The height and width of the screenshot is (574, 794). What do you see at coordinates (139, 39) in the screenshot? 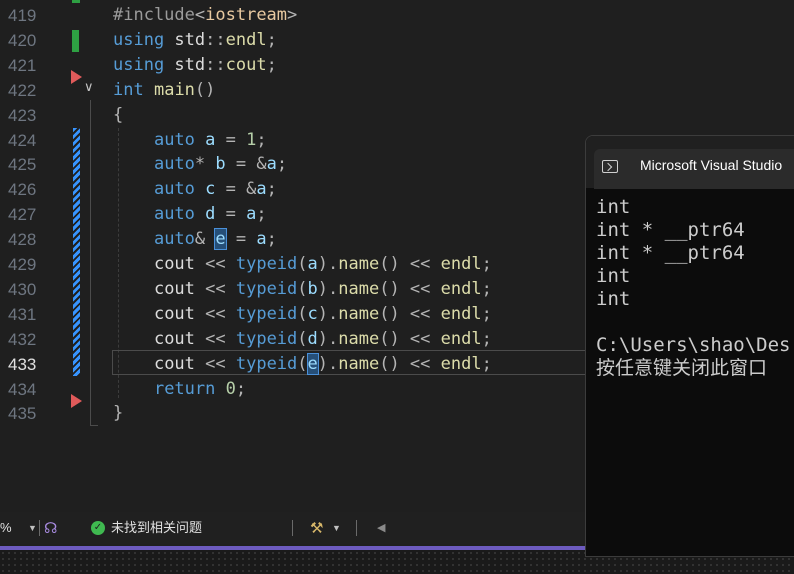
I see `code-token: using` at bounding box center [139, 39].